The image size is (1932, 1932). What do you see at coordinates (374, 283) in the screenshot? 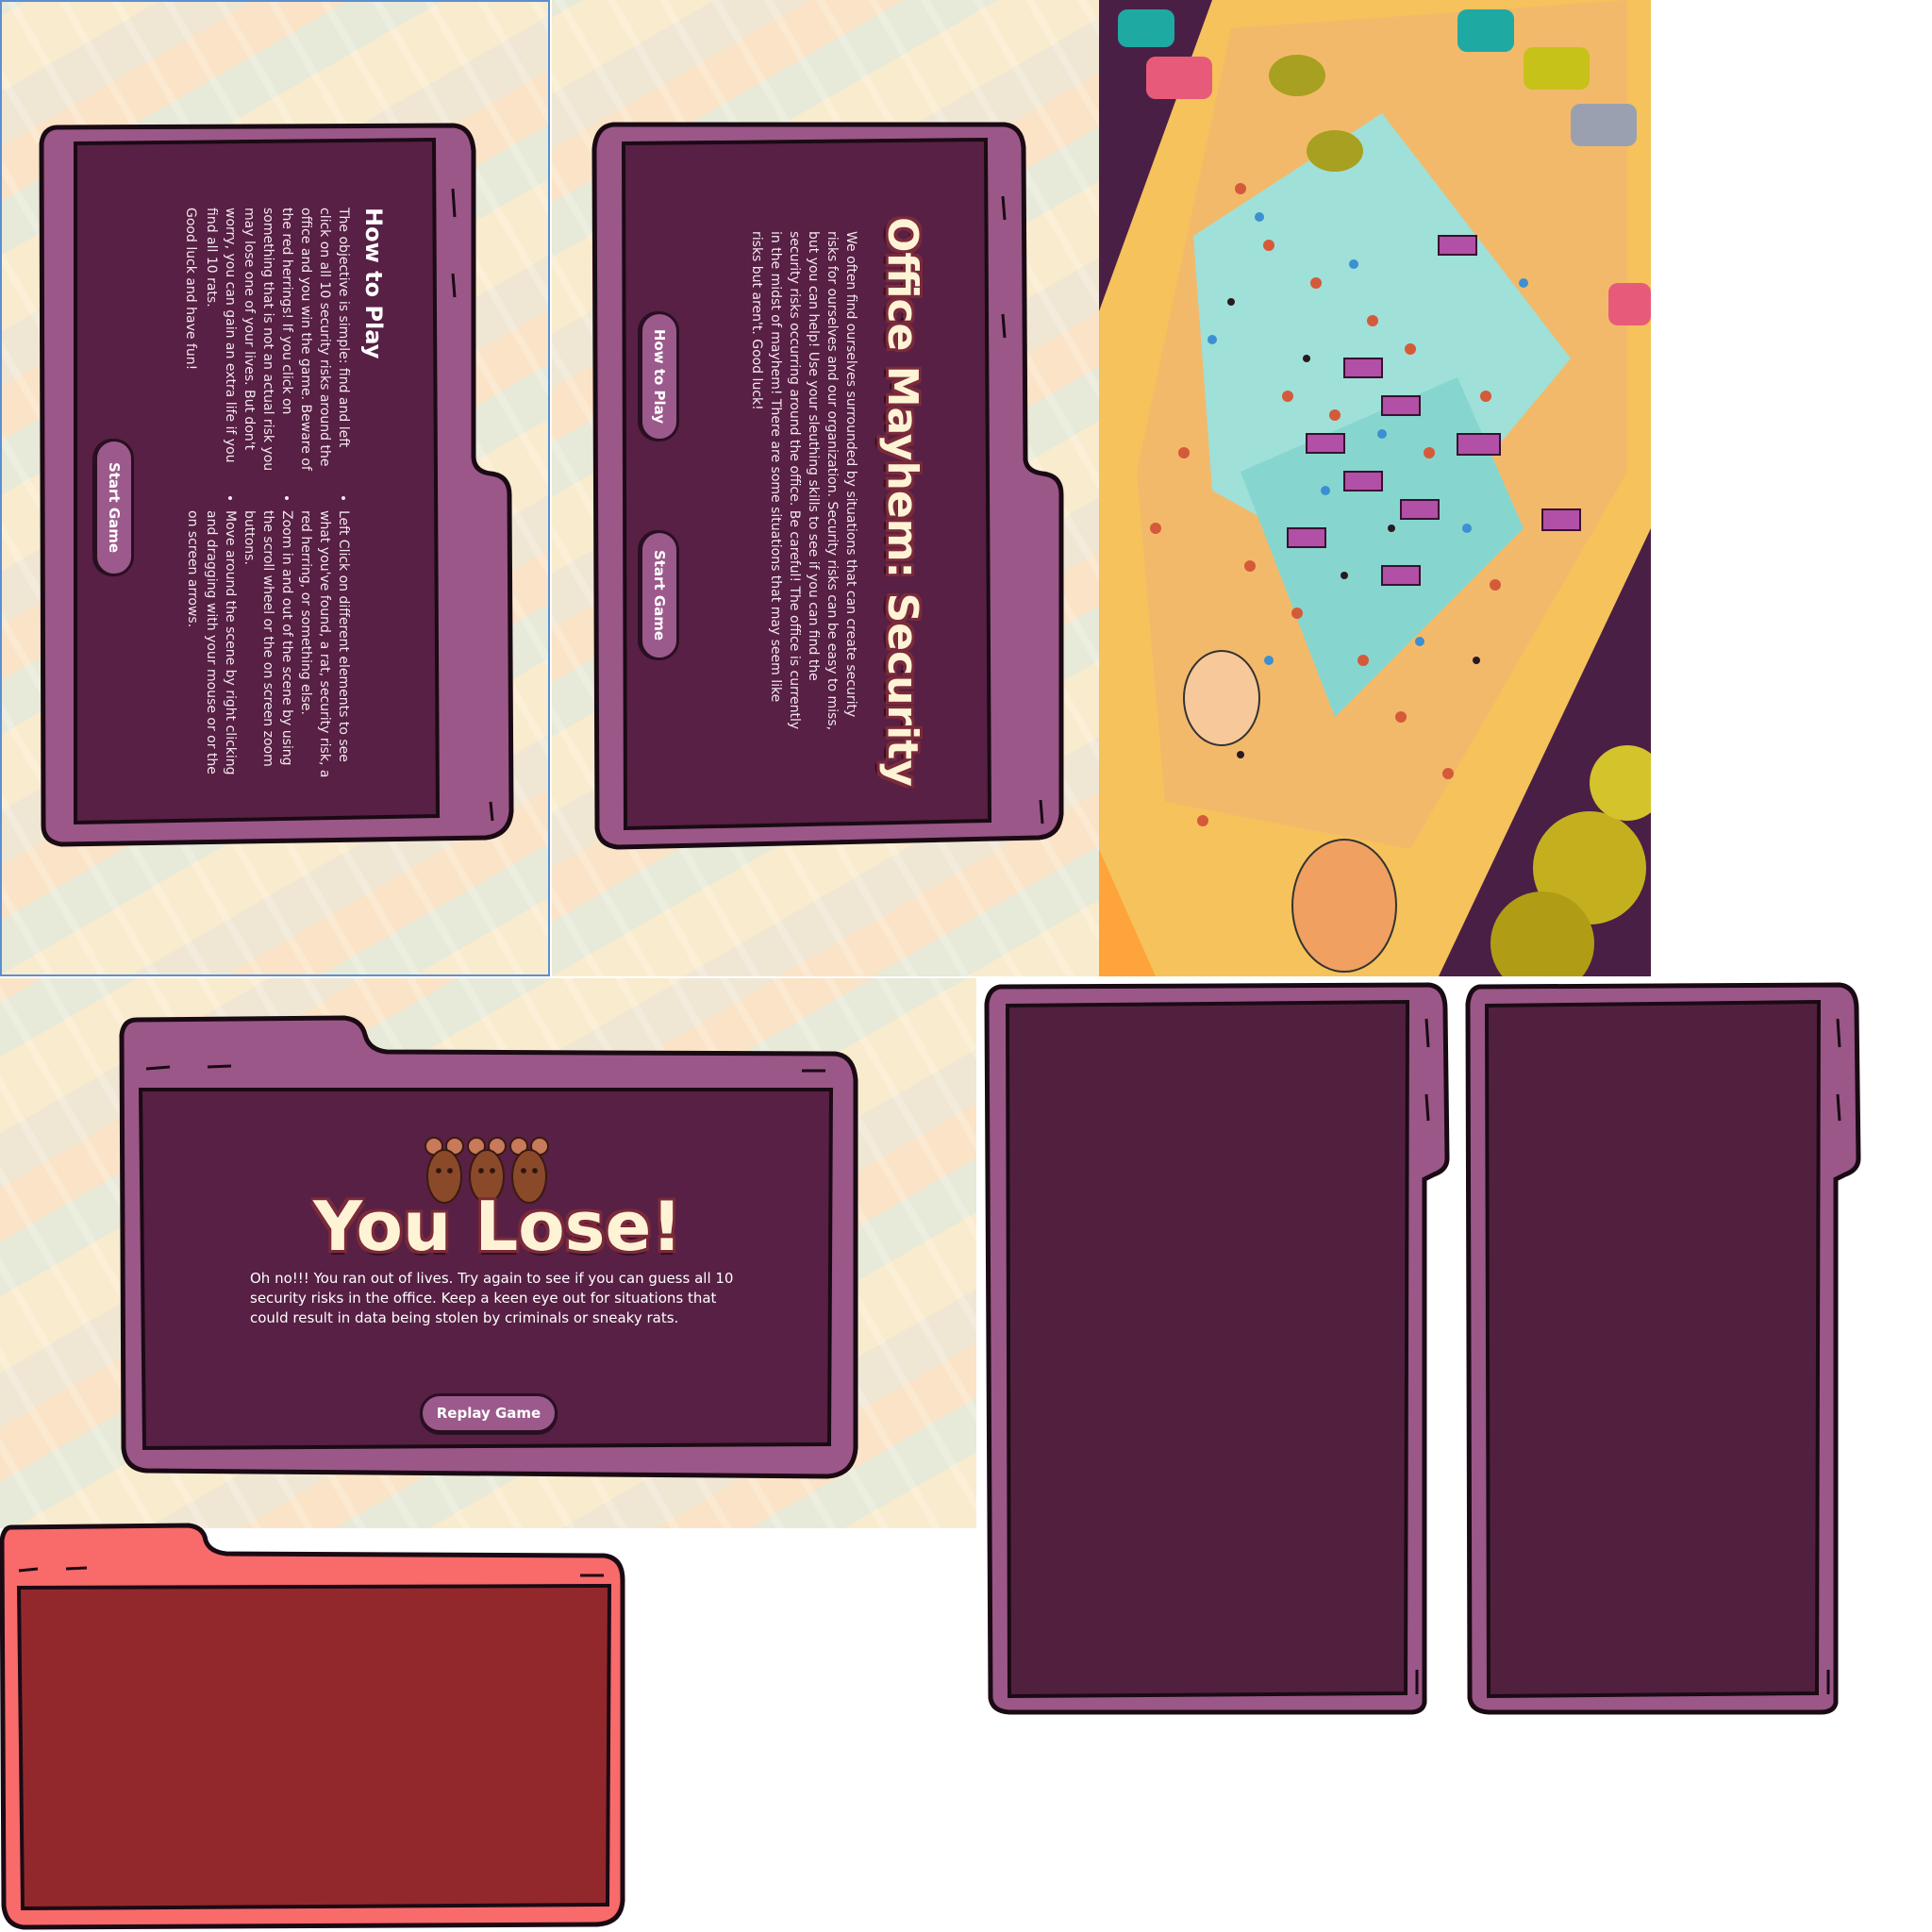
I see `how-to-play-title: How to Play` at bounding box center [374, 283].